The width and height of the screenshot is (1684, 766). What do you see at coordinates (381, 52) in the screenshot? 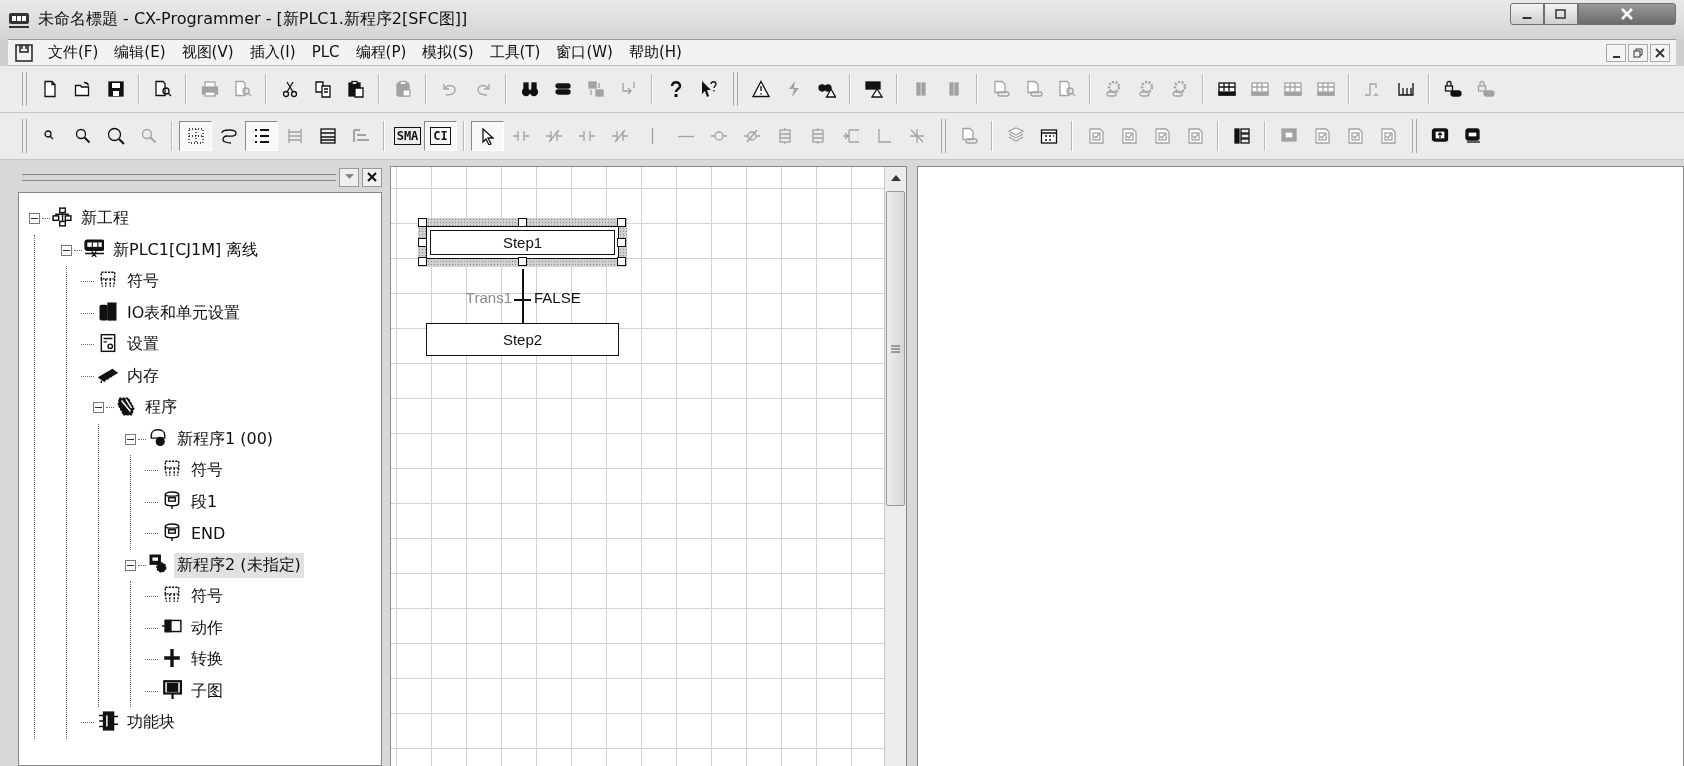
I see `menu-item: 编程(P)` at bounding box center [381, 52].